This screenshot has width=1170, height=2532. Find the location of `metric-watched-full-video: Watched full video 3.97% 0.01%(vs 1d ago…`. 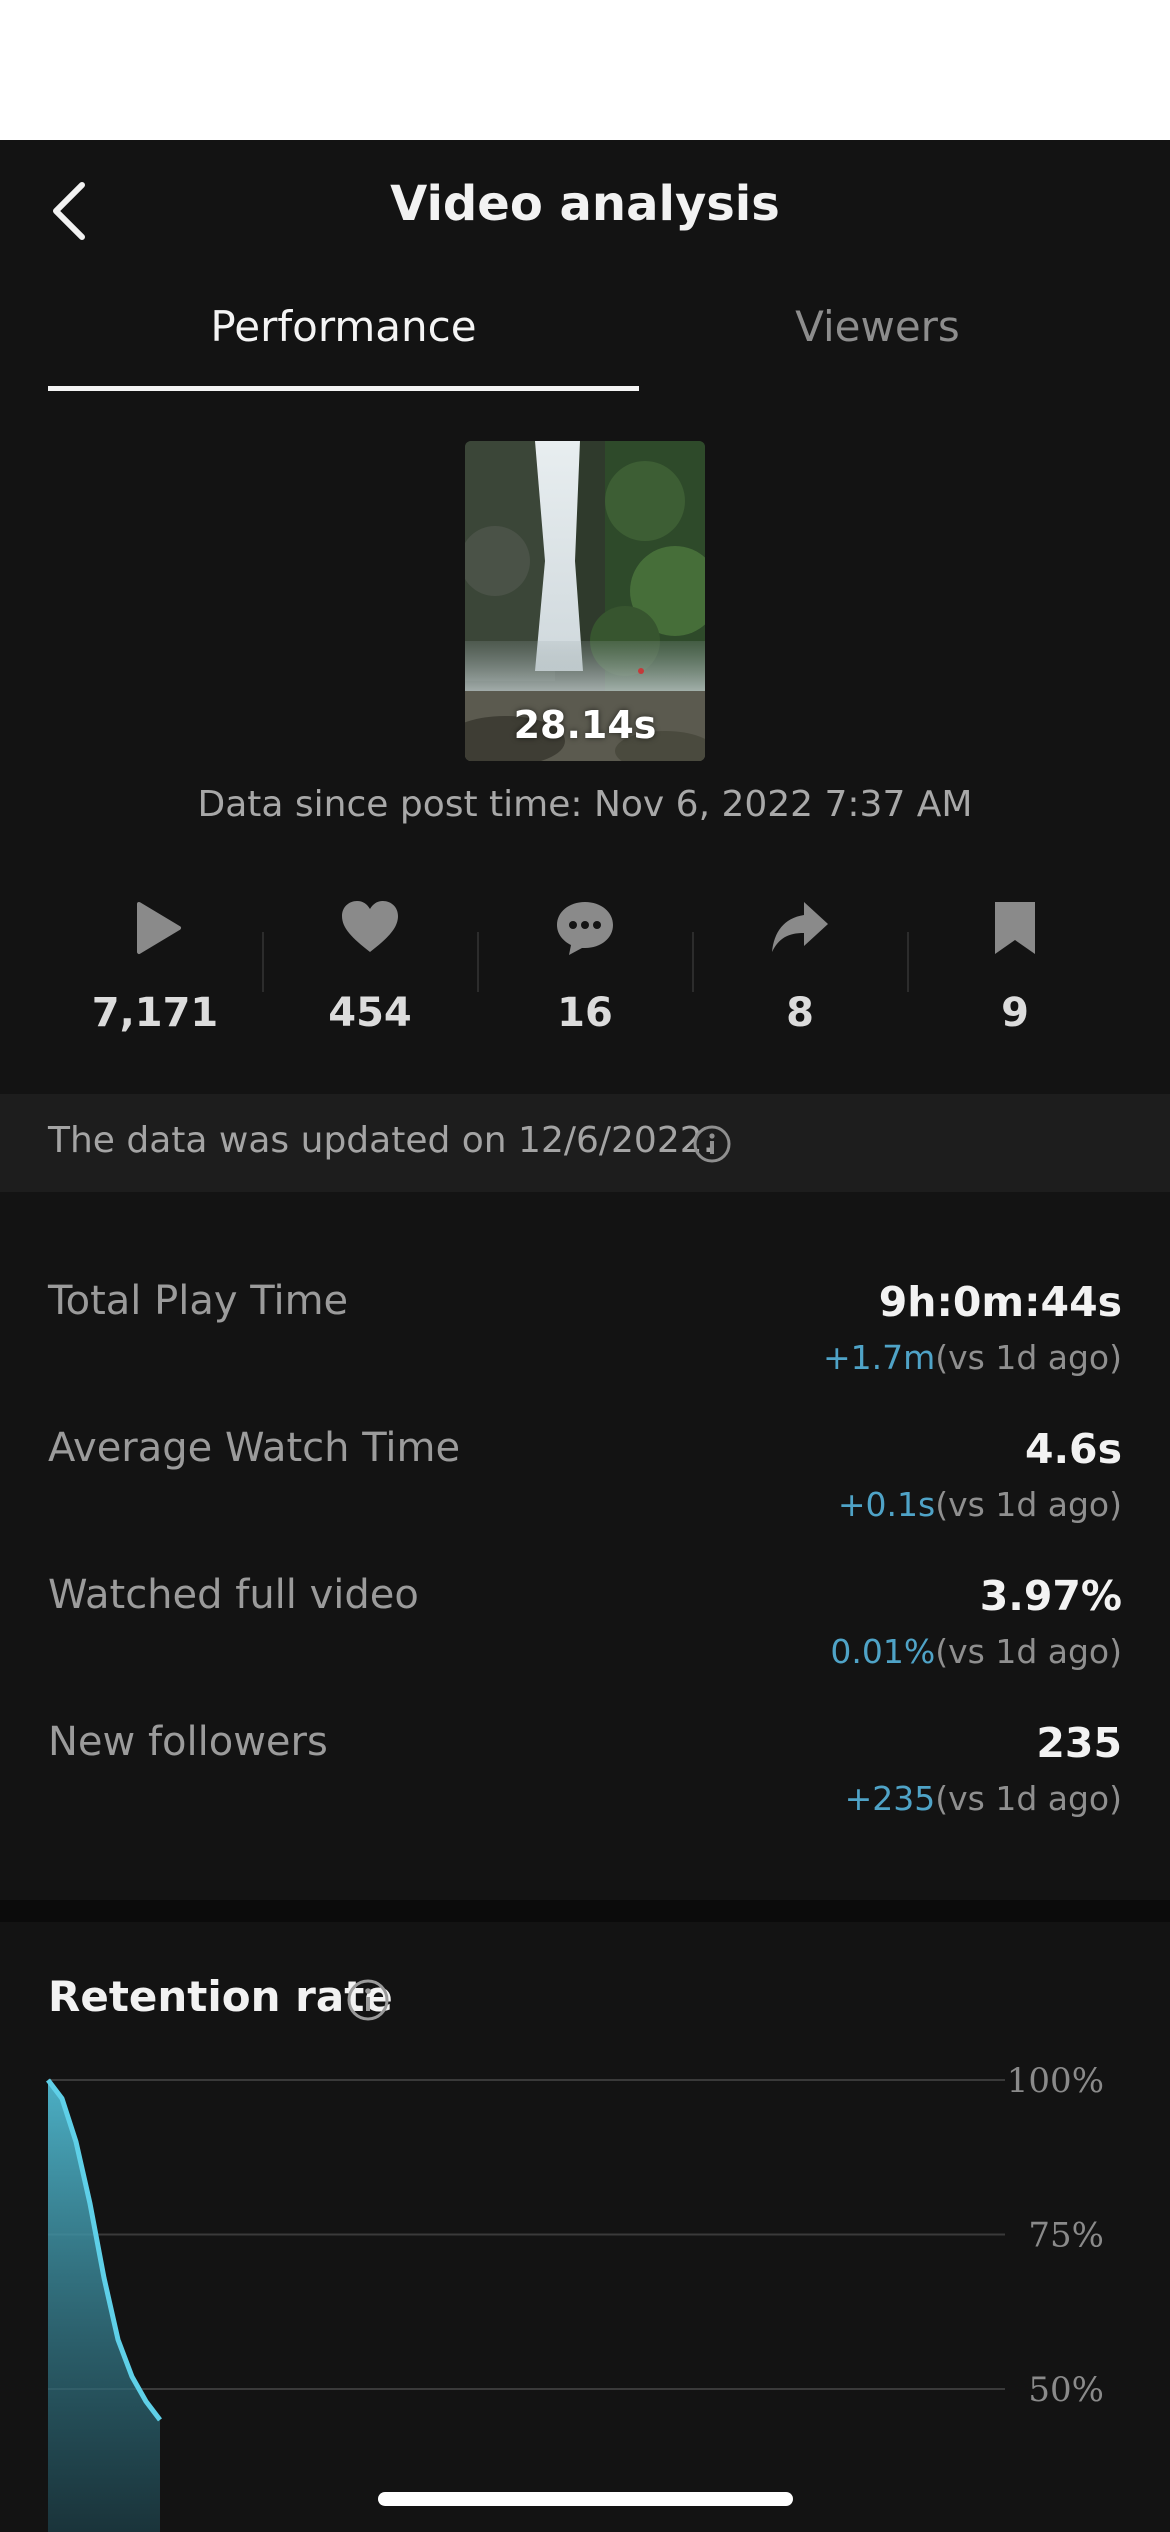

metric-watched-full-video: Watched full video 3.97% 0.01%(vs 1d ago… is located at coordinates (585, 1642).